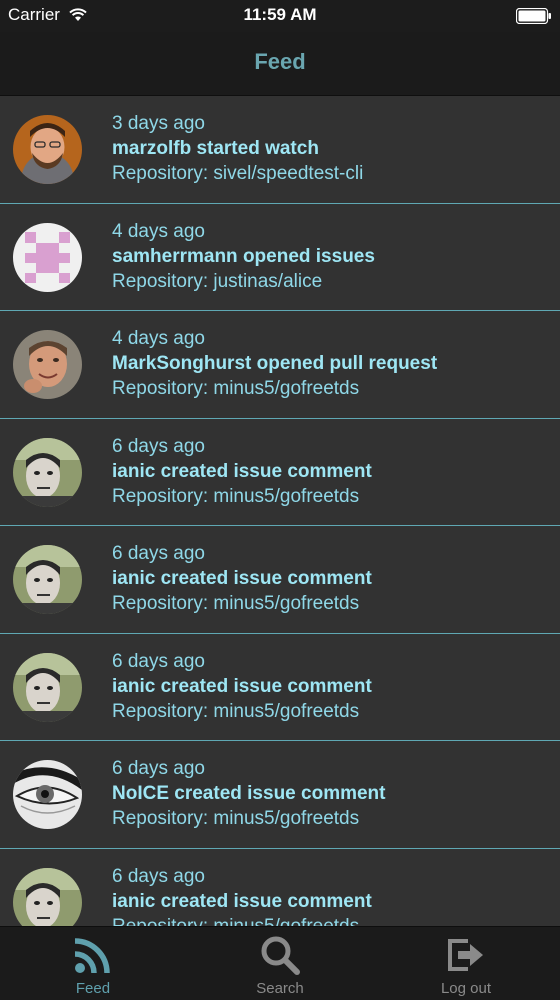  I want to click on status-time: 11:59 AM, so click(280, 14).